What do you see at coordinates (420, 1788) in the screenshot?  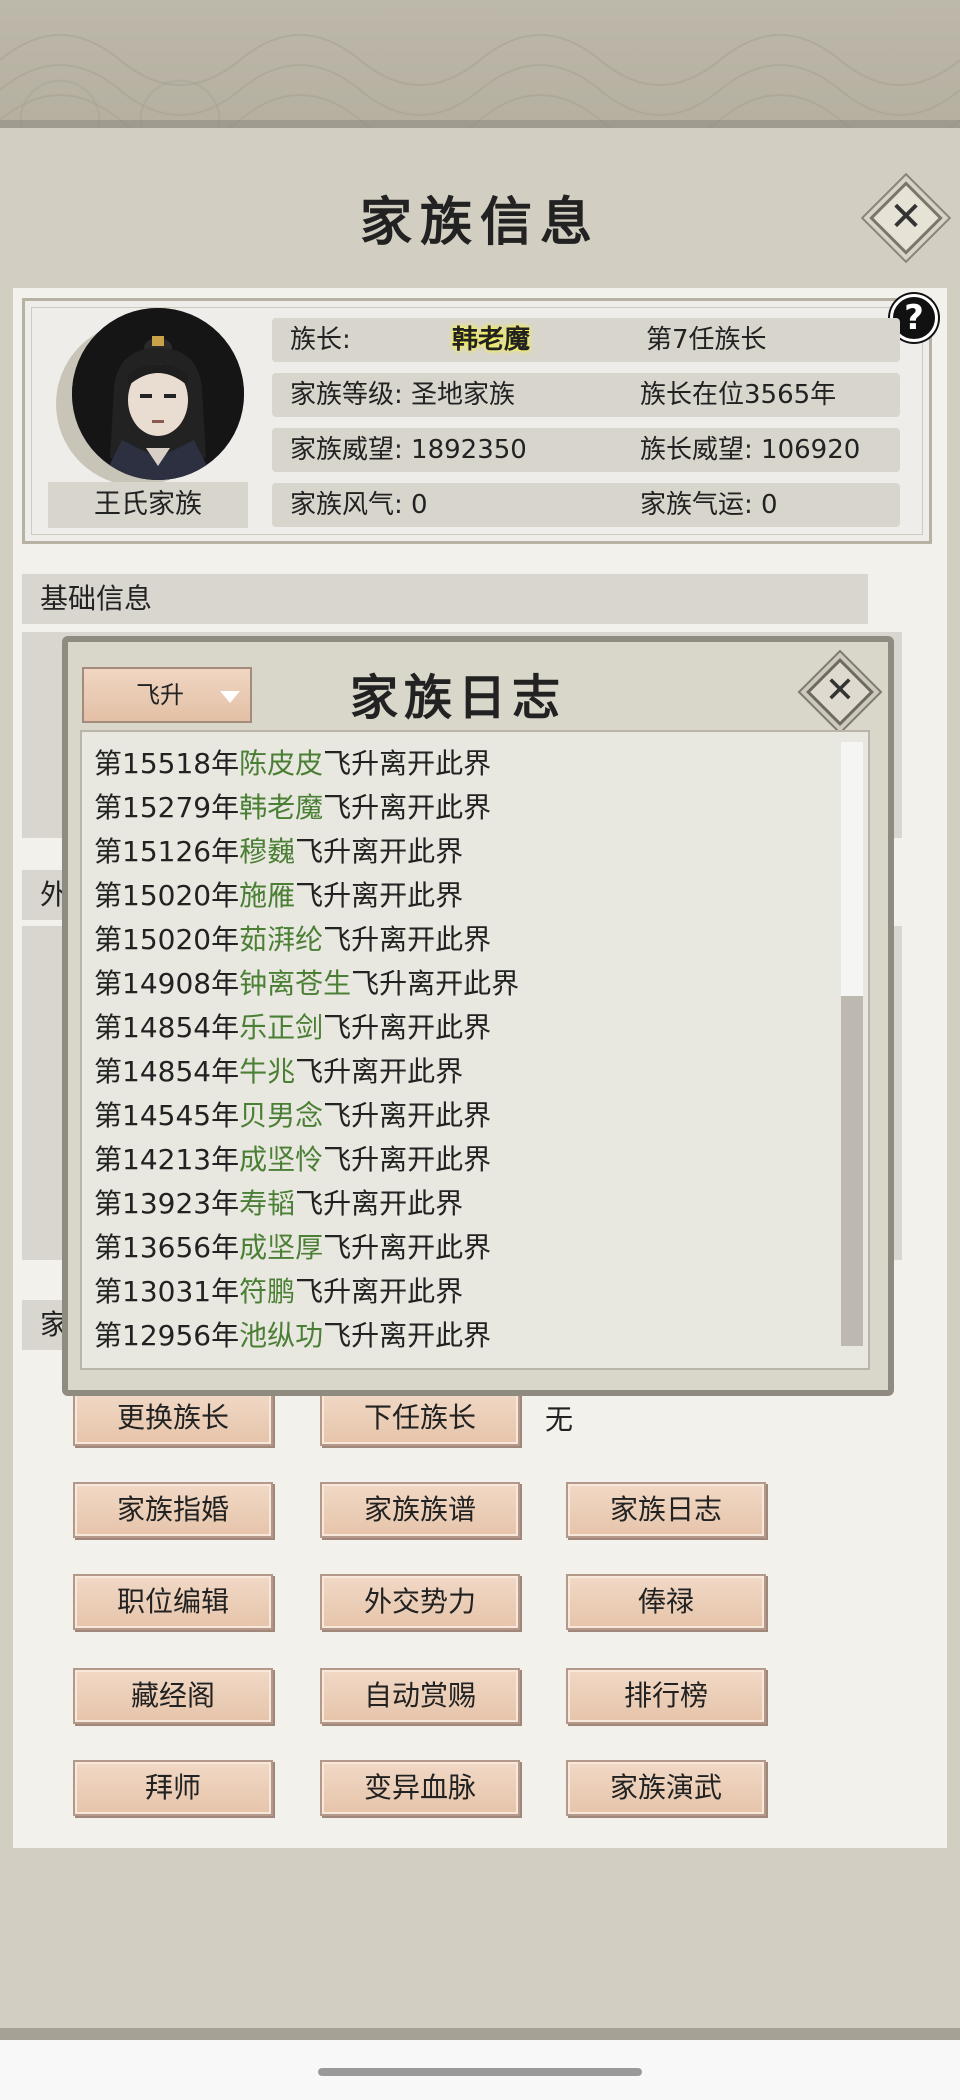 I see `bloodline-button: 变异血脉` at bounding box center [420, 1788].